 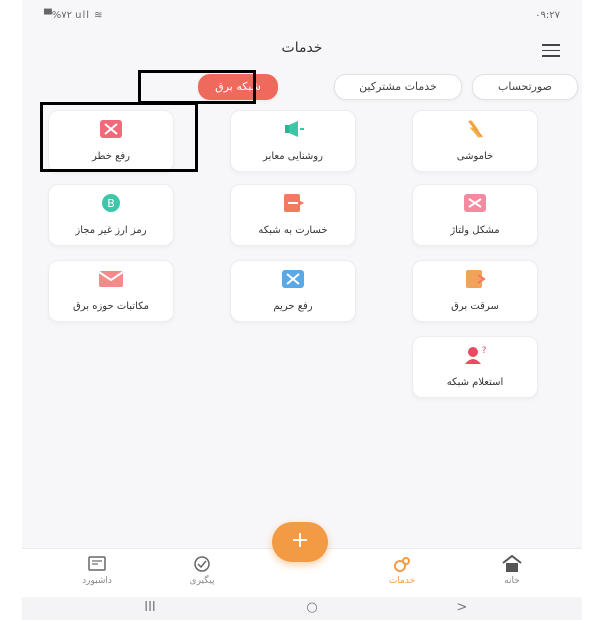 What do you see at coordinates (476, 355) in the screenshot?
I see `network-inquiry-icon: ?` at bounding box center [476, 355].